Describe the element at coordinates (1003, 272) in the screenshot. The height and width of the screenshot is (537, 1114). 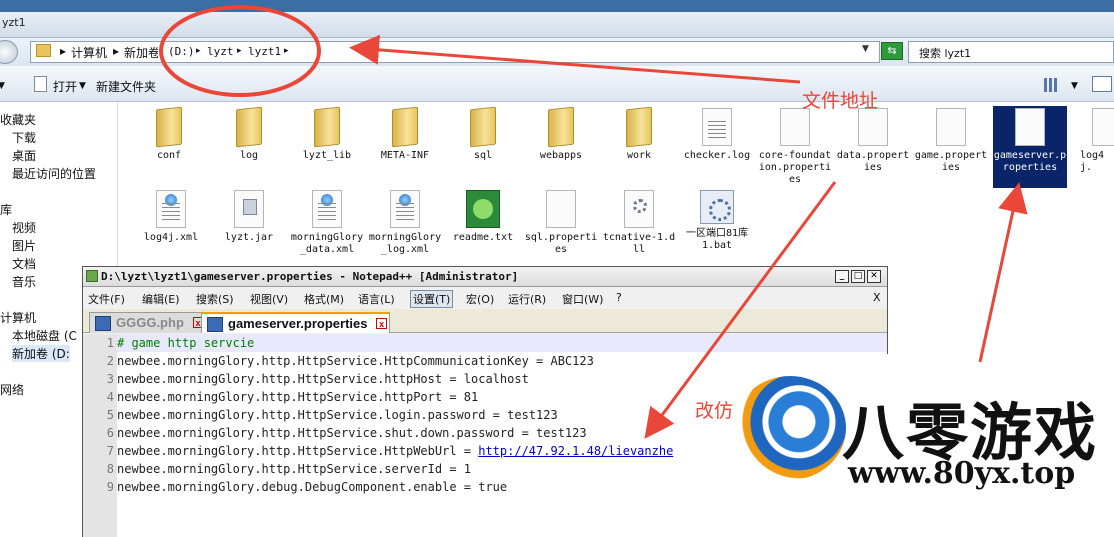
I see `arrow-to-file` at that location.